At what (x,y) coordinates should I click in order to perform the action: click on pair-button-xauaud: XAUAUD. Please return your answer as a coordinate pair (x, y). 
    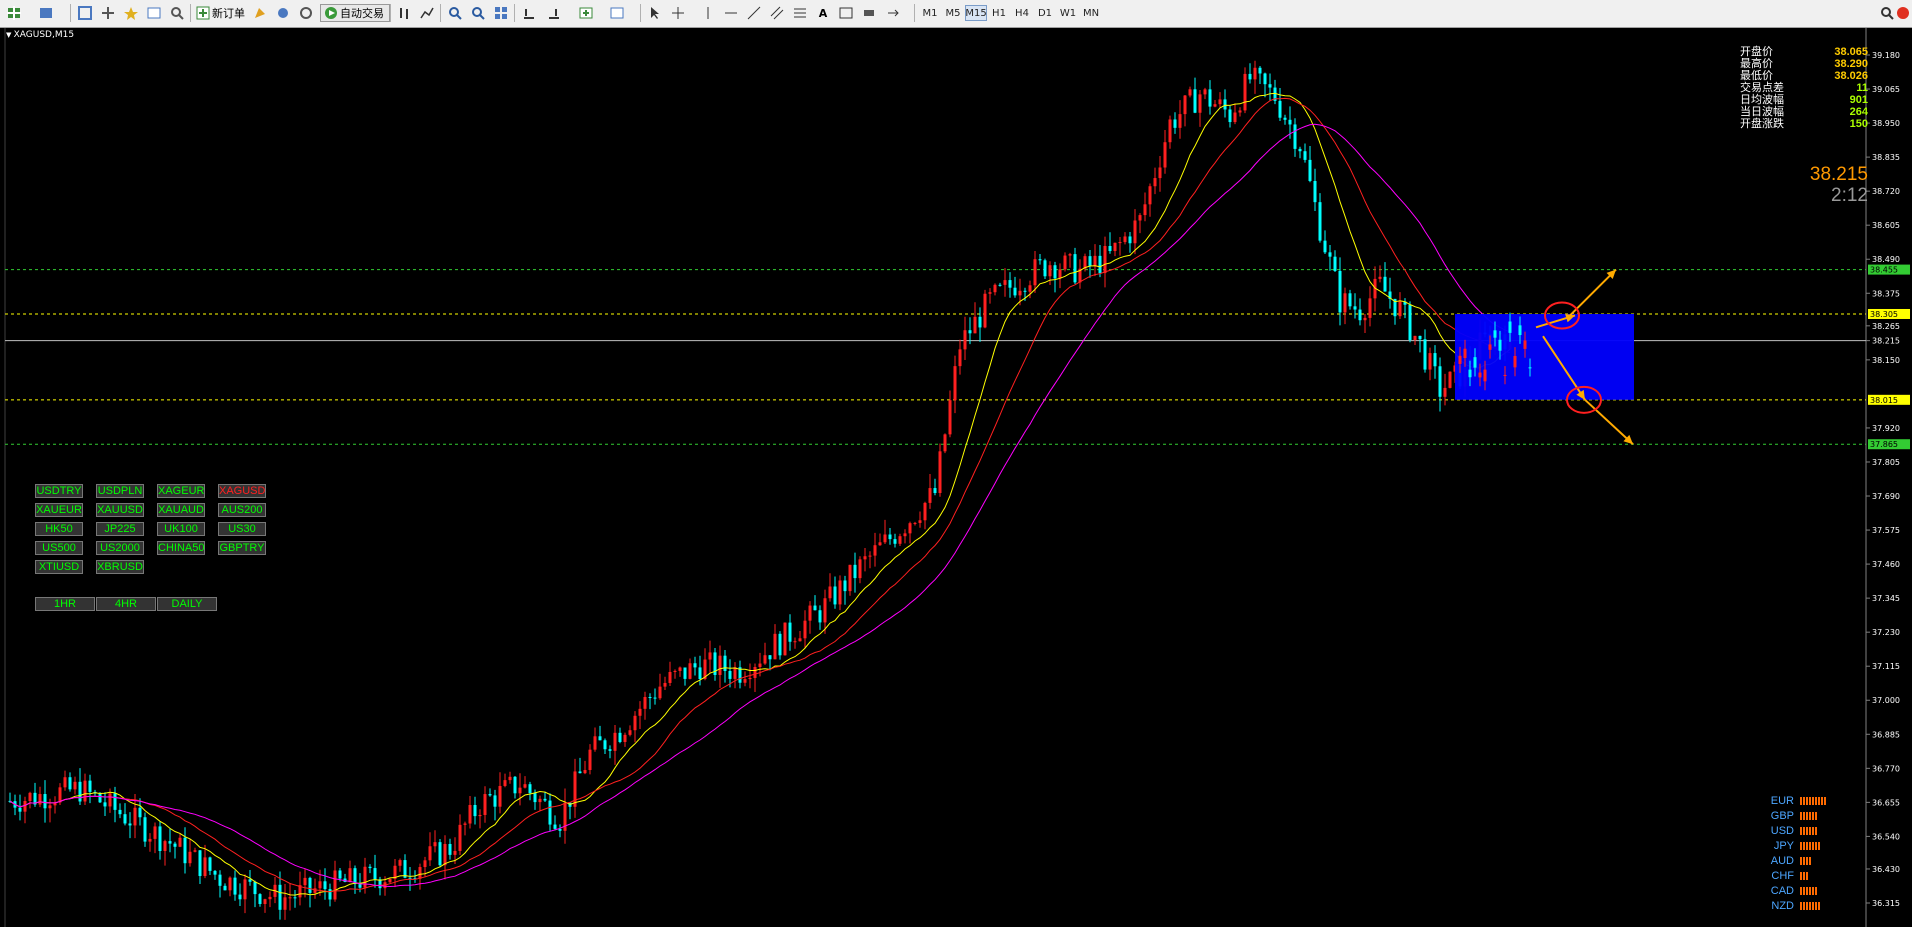
    Looking at the image, I should click on (181, 510).